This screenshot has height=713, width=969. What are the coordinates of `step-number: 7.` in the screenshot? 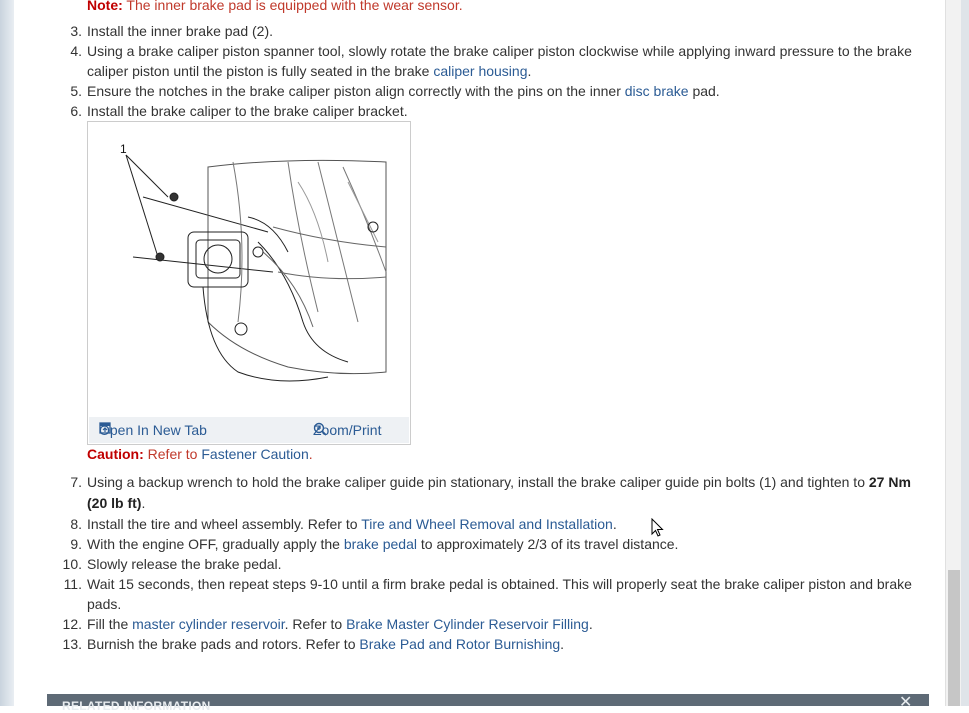 It's located at (76, 482).